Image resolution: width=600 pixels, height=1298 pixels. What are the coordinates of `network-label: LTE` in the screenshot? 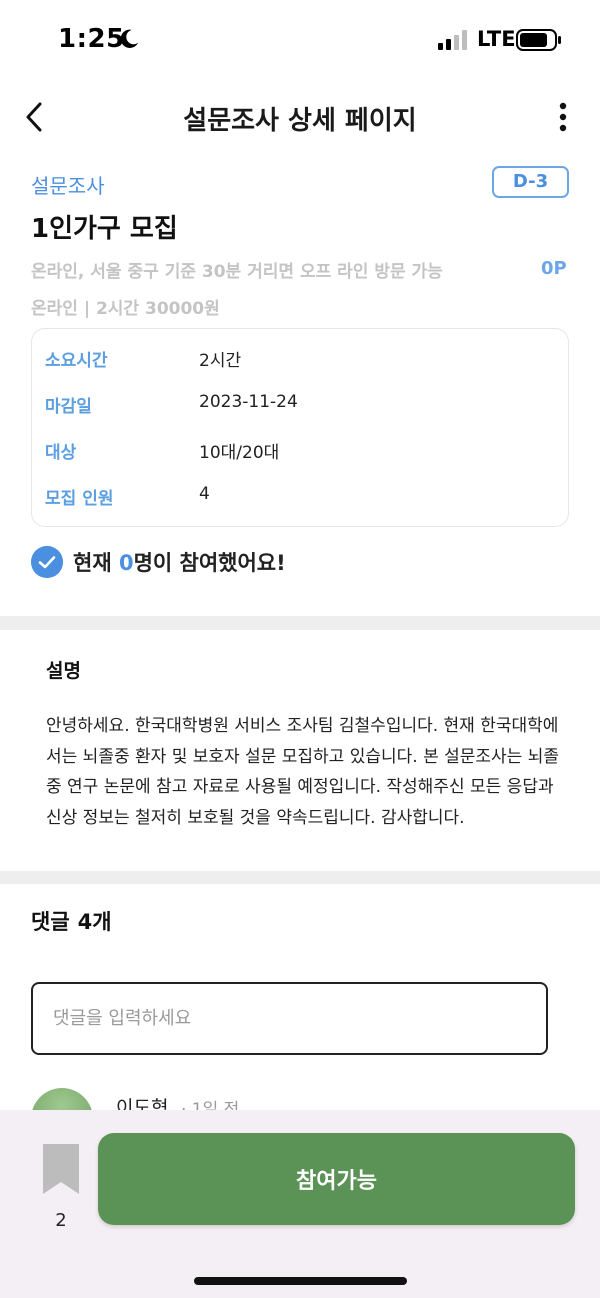 It's located at (496, 39).